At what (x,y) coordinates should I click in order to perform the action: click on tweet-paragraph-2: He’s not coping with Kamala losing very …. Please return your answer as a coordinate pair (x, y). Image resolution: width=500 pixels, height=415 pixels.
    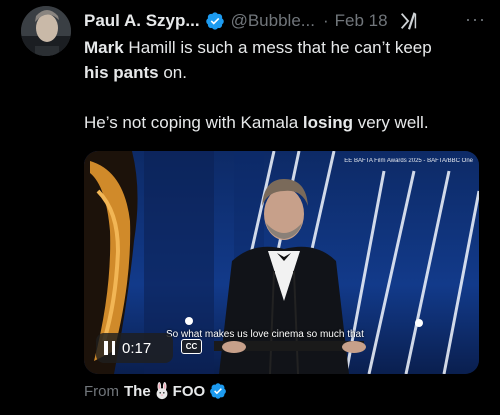
    Looking at the image, I should click on (286, 122).